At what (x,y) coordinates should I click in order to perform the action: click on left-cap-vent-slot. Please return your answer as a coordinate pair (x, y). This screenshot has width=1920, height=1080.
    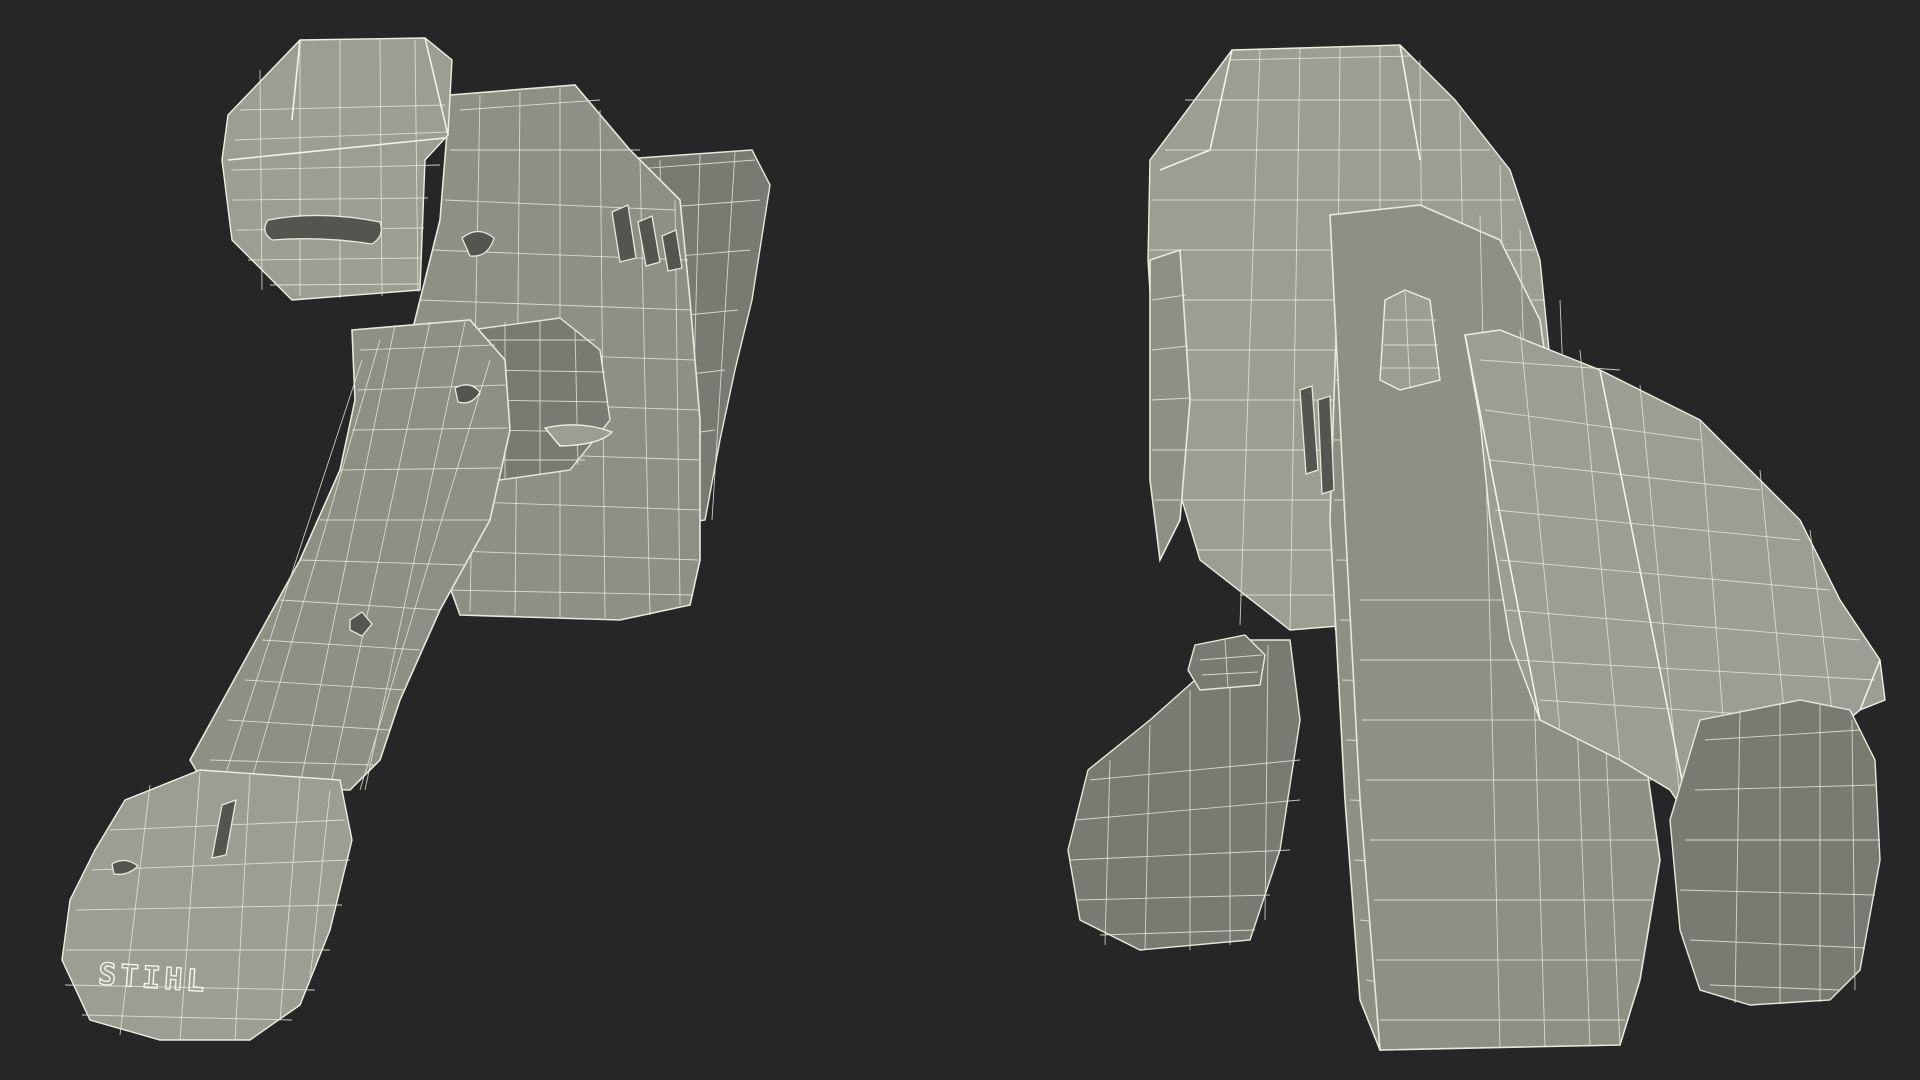
    Looking at the image, I should click on (323, 229).